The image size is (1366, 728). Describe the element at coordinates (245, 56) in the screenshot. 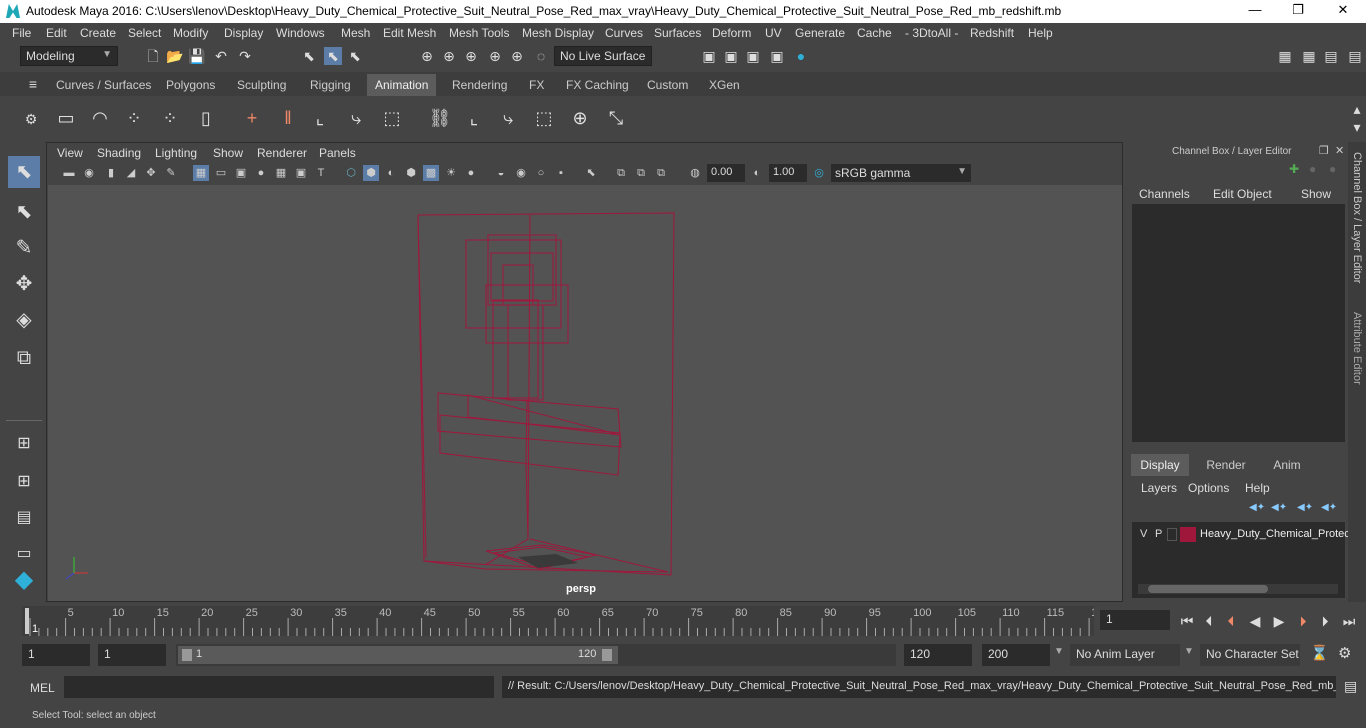

I see `redo-icon: ↷` at that location.